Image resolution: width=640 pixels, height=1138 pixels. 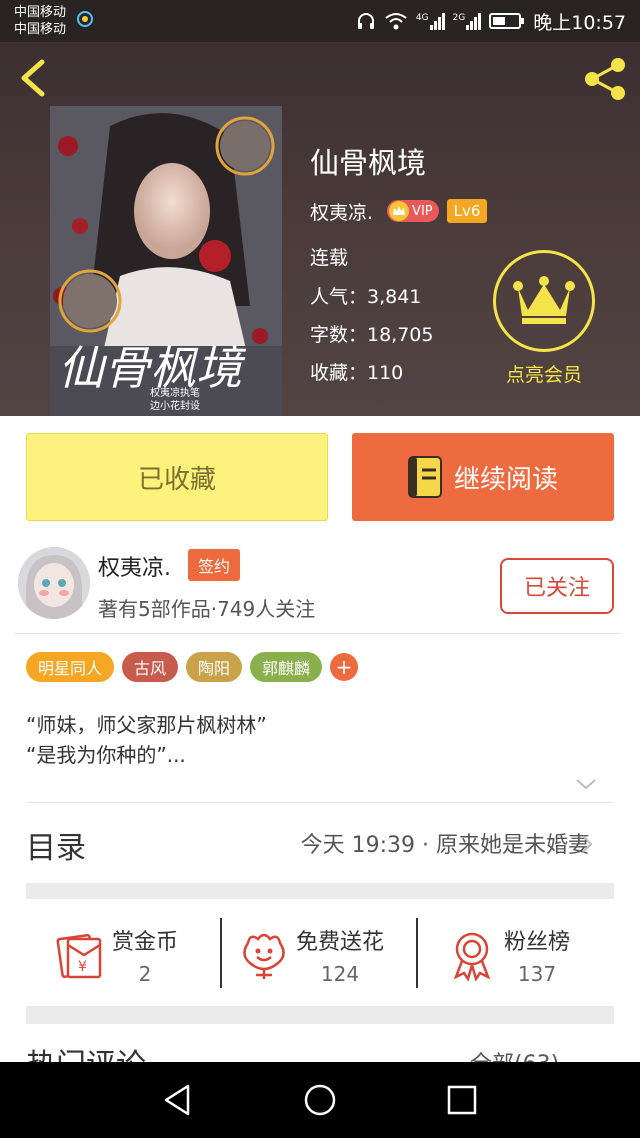 What do you see at coordinates (467, 21) in the screenshot?
I see `signal-2g-icon: 2G` at bounding box center [467, 21].